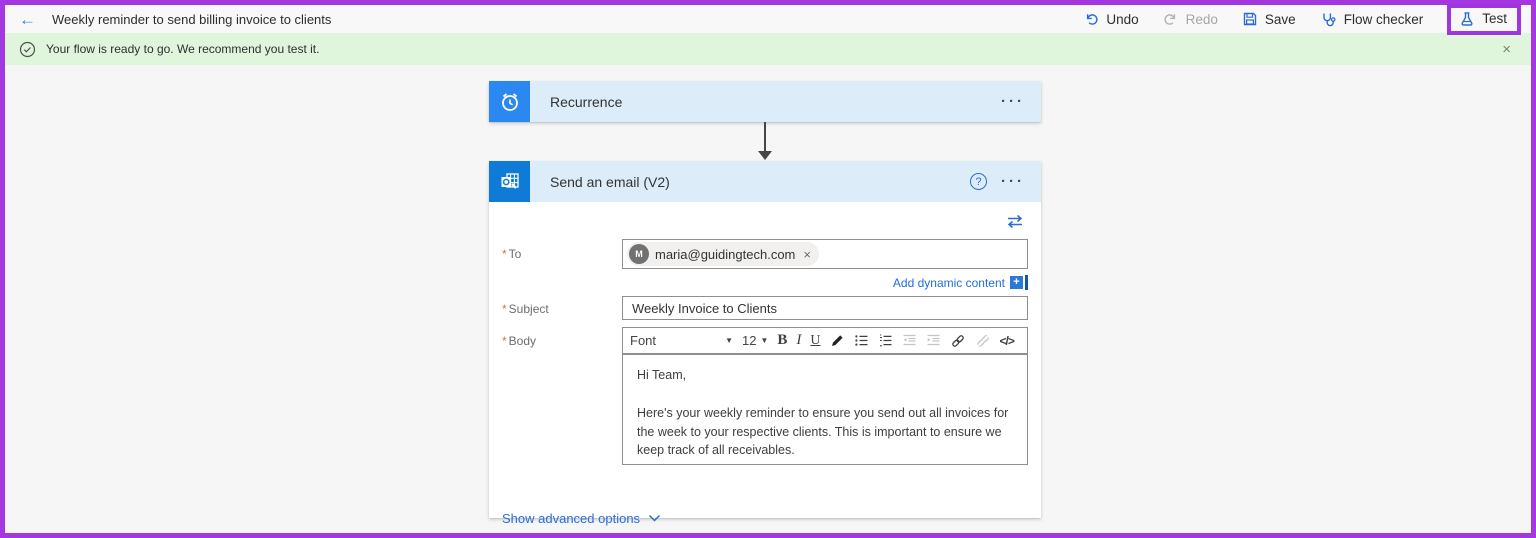  What do you see at coordinates (782, 340) in the screenshot?
I see `bold-button: B` at bounding box center [782, 340].